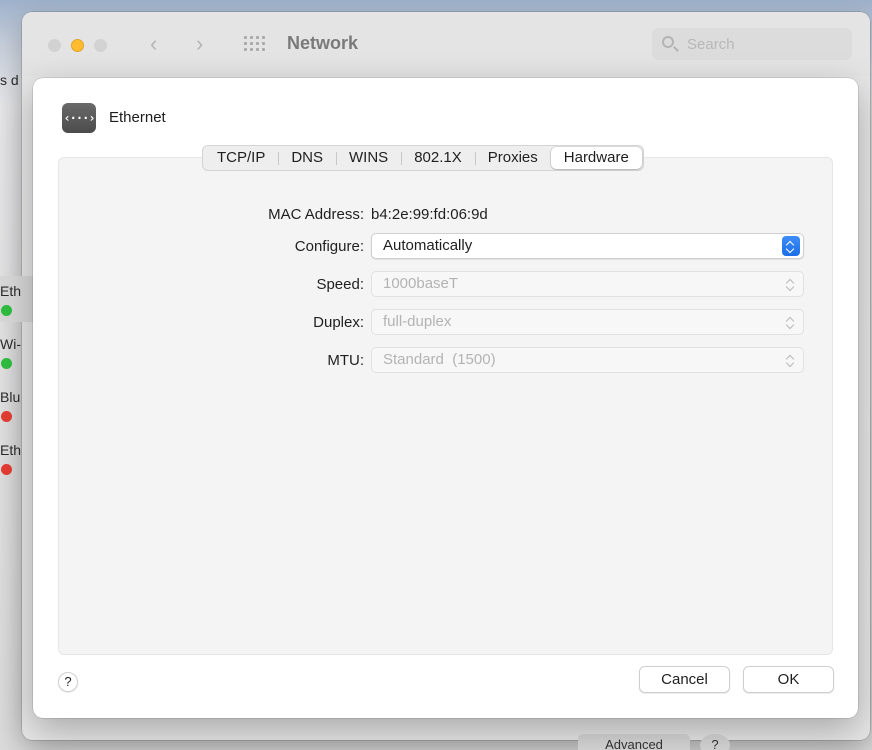  Describe the element at coordinates (417, 321) in the screenshot. I see `duplex-value: full-duplex` at that location.